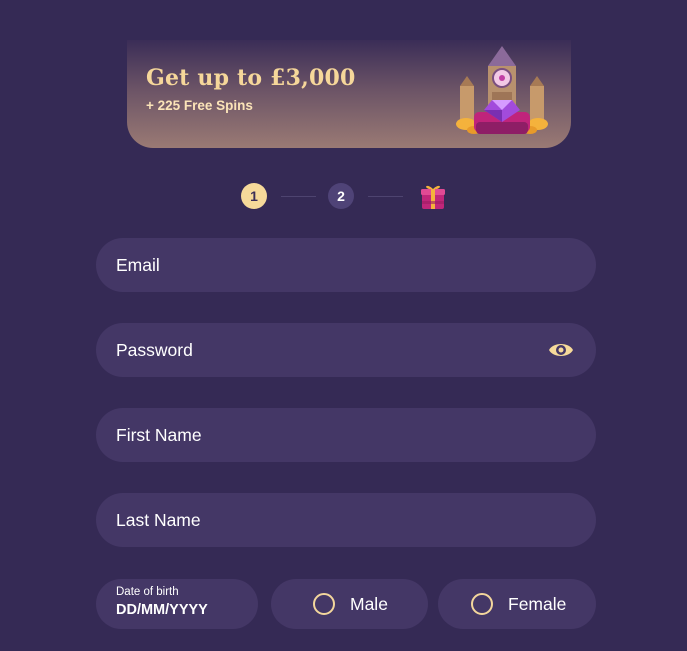 This screenshot has width=687, height=651. I want to click on date-of-birth-field: Date of birth, so click(177, 604).